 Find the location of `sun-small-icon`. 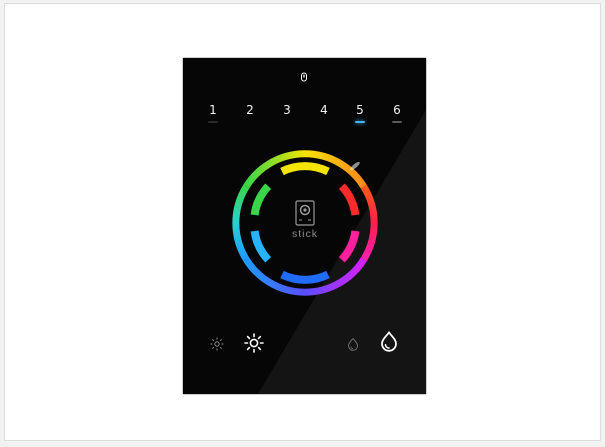

sun-small-icon is located at coordinates (217, 344).